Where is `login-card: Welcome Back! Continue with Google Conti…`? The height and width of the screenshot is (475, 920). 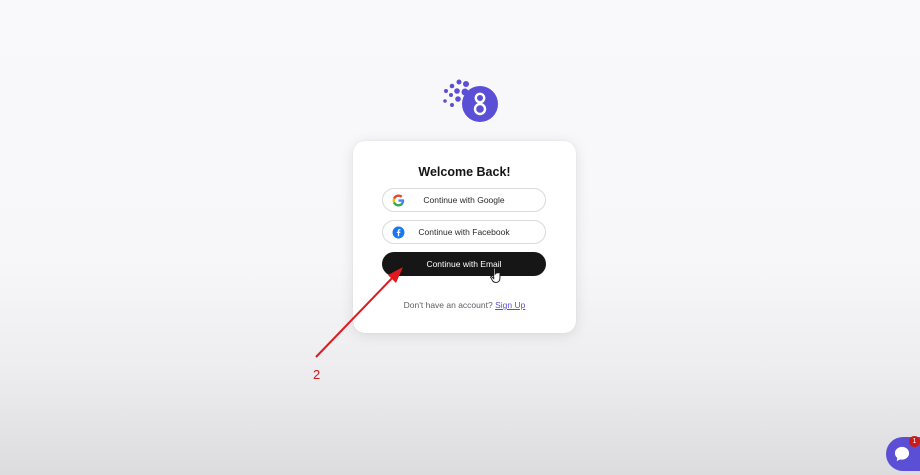
login-card: Welcome Back! Continue with Google Conti… is located at coordinates (464, 237).